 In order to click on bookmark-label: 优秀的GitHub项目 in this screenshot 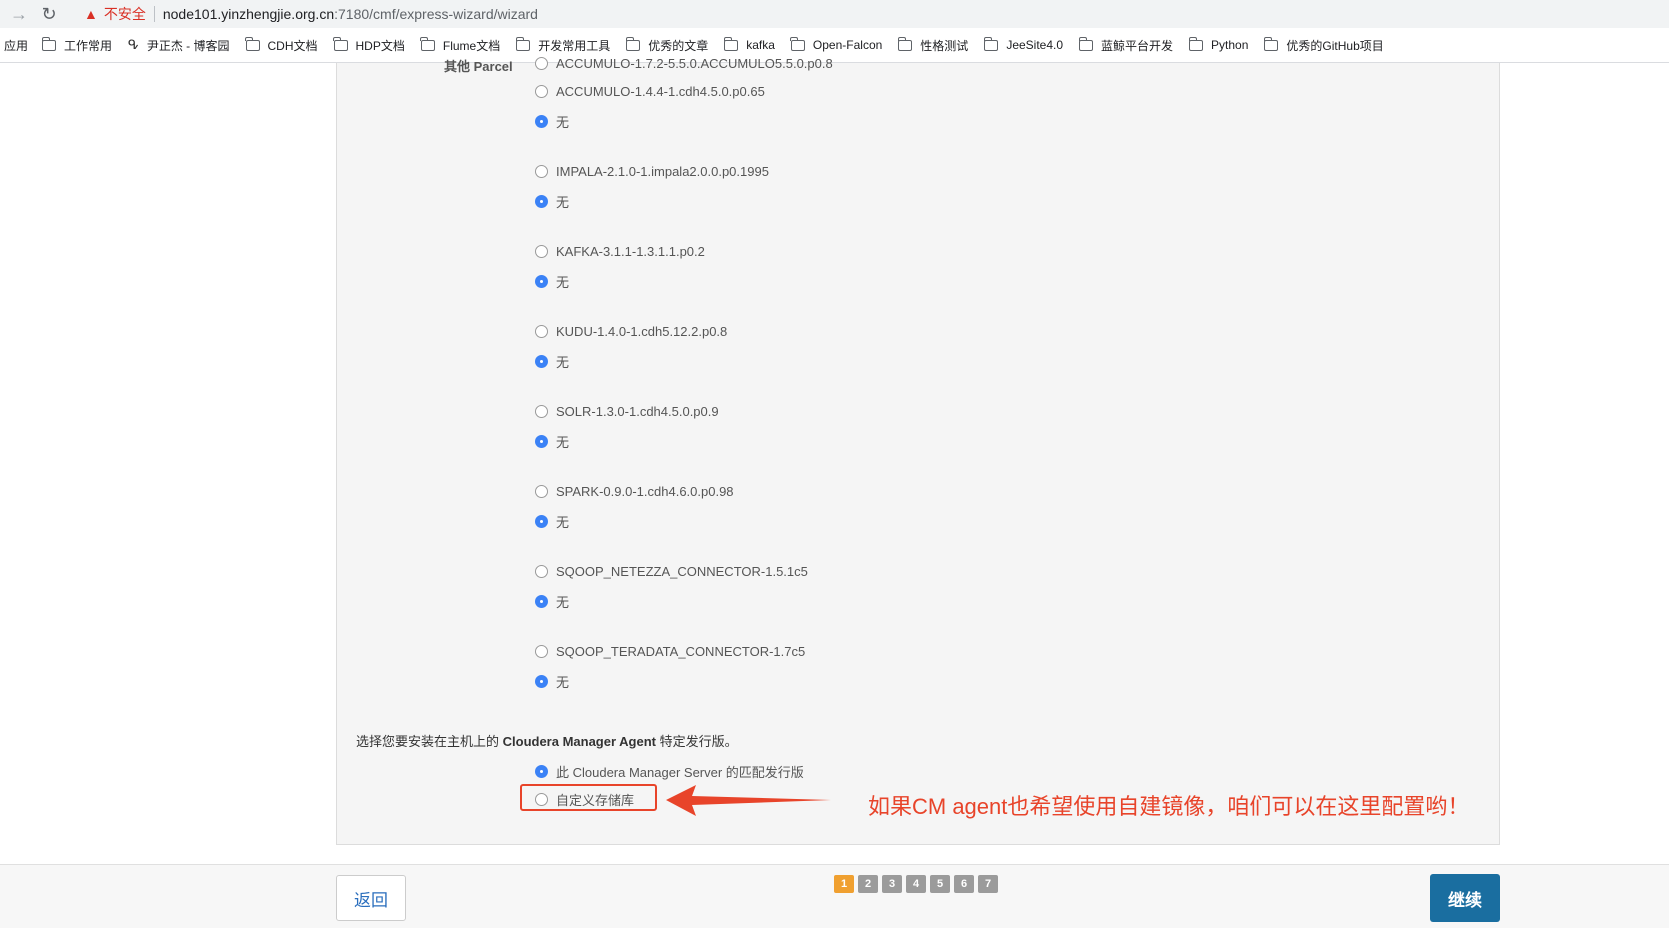, I will do `click(1335, 45)`.